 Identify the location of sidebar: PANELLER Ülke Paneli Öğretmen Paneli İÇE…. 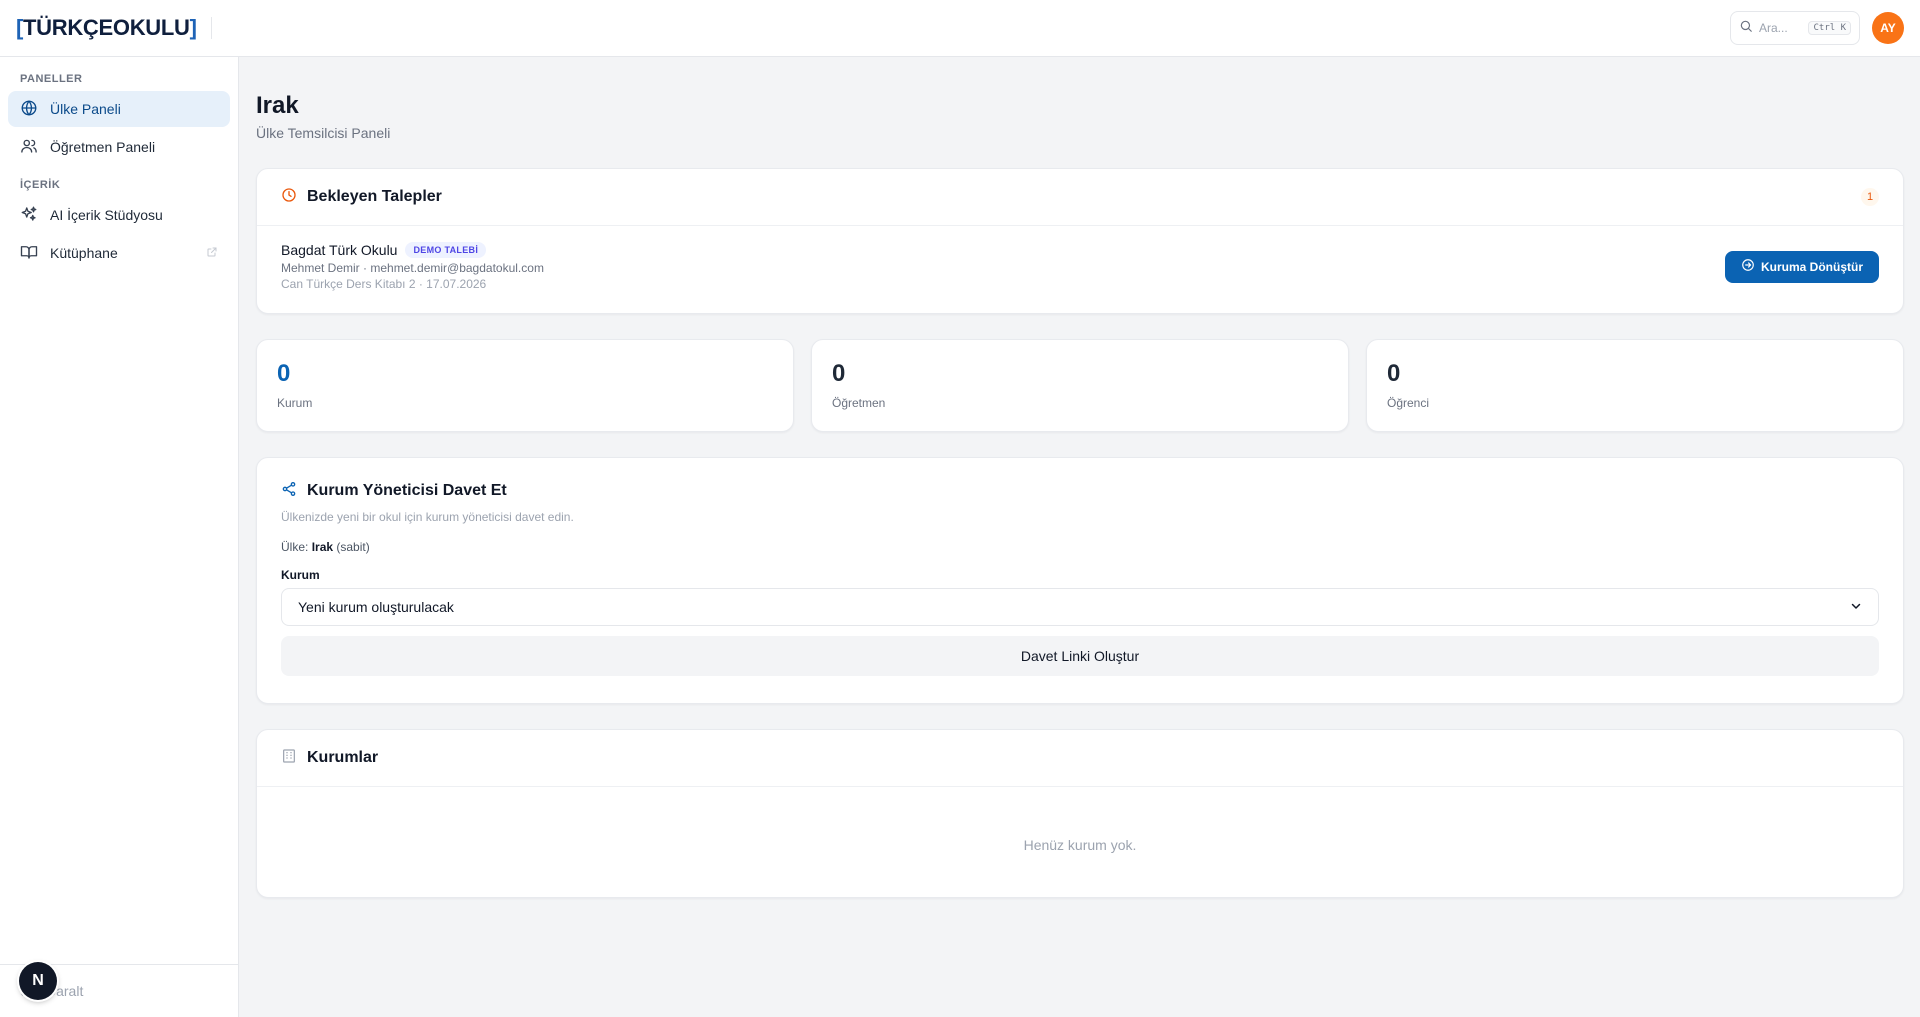
(119, 537).